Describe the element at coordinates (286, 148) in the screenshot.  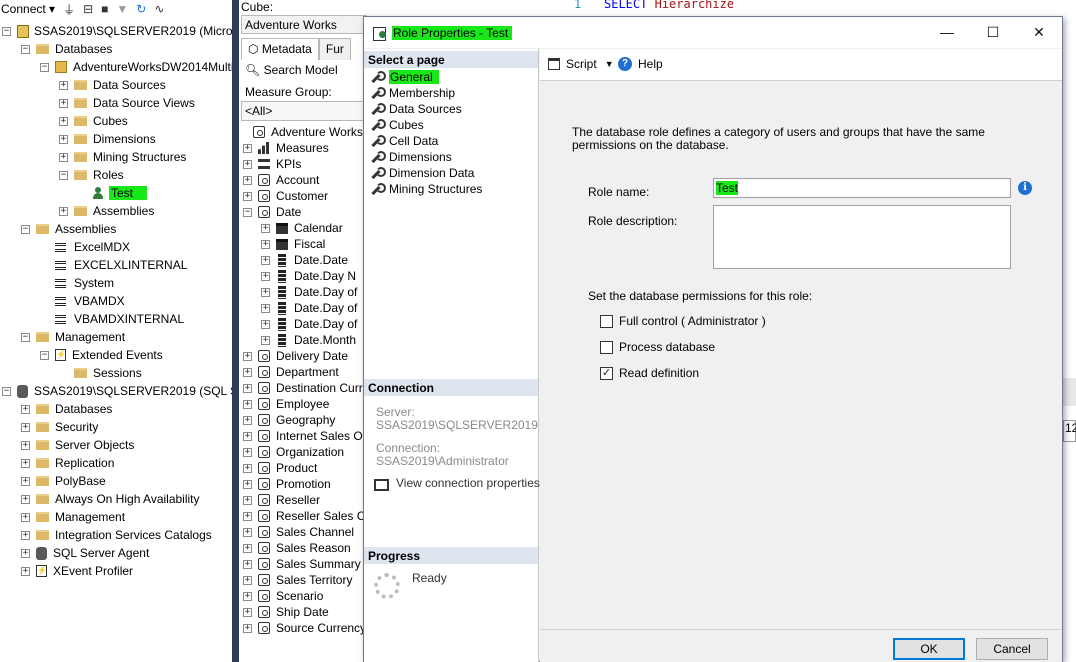
I see `metadata-node: + Measures` at that location.